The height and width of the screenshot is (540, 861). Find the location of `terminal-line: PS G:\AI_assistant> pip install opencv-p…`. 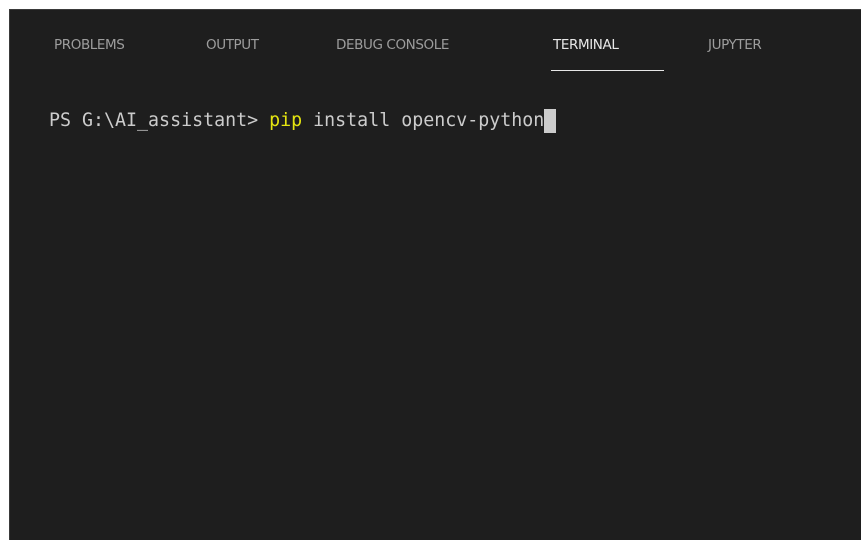

terminal-line: PS G:\AI_assistant> pip install opencv-p… is located at coordinates (303, 121).